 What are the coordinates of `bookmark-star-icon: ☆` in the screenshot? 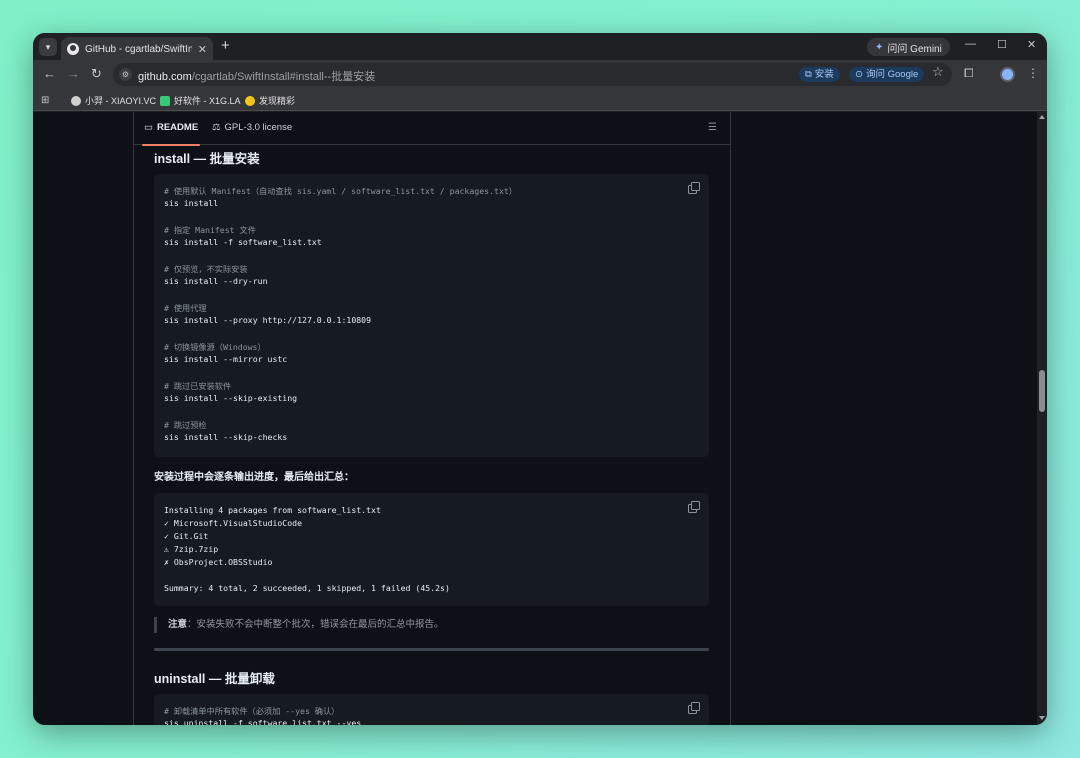 It's located at (938, 72).